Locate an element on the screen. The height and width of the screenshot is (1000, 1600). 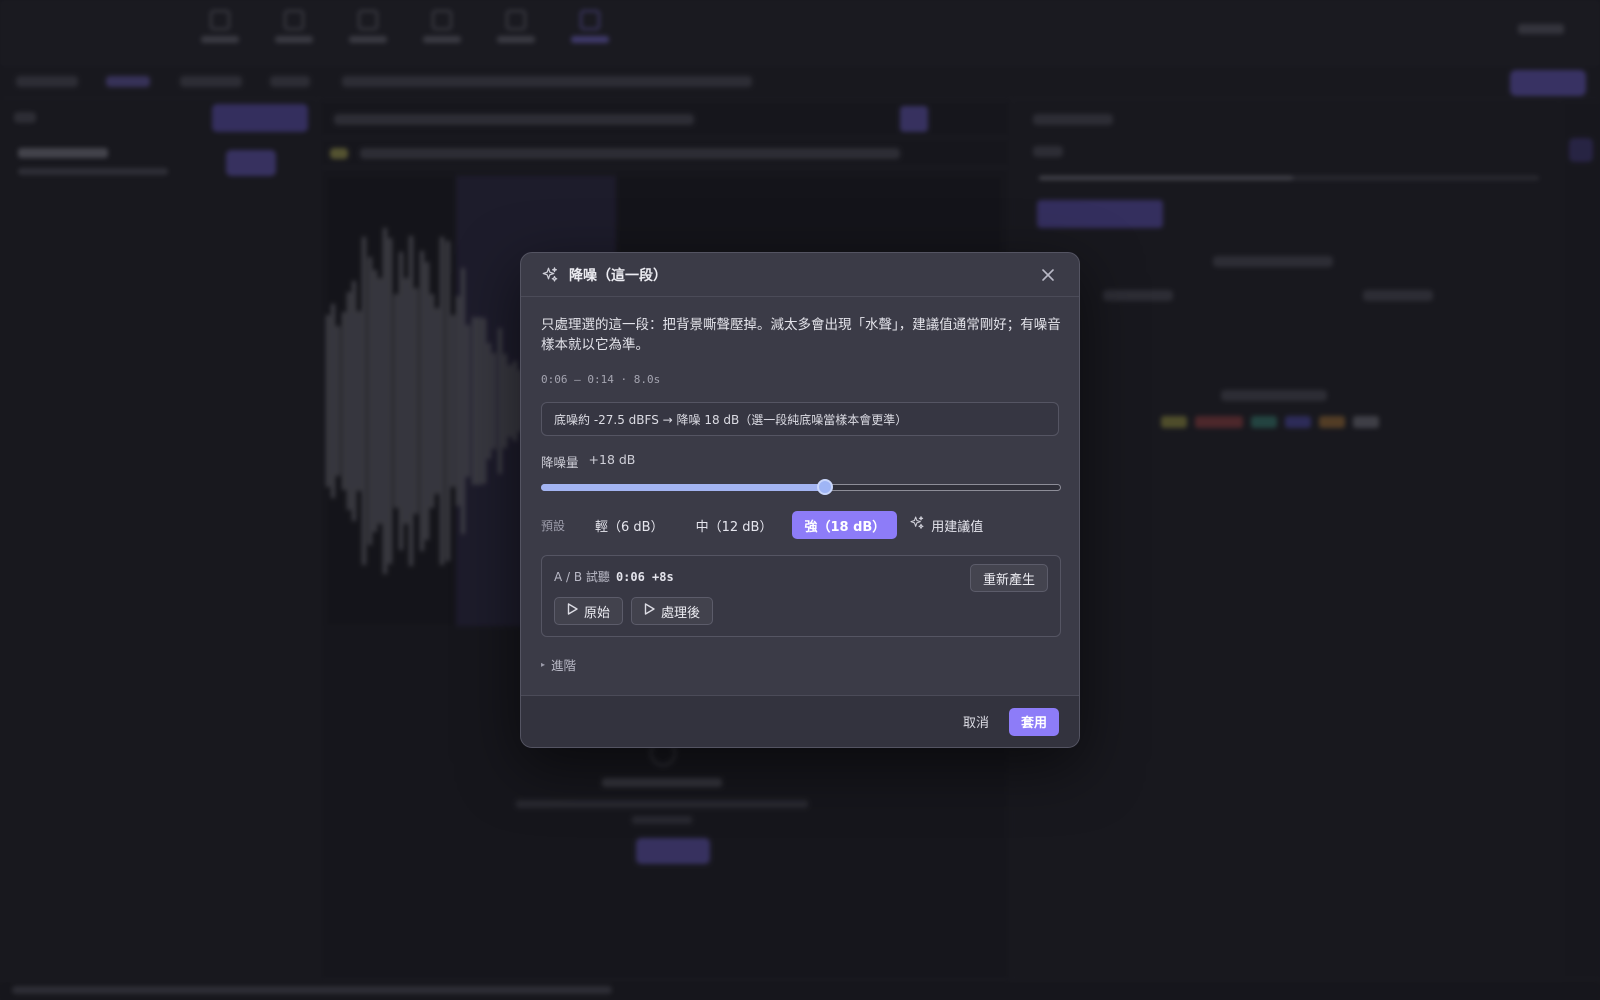
dialog-header: 降噪（這一段） is located at coordinates (800, 275).